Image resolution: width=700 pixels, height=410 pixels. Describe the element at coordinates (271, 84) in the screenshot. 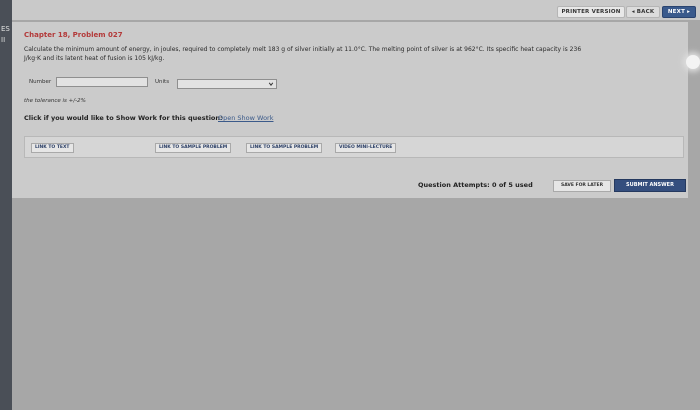

I see `chevron-down-icon` at that location.